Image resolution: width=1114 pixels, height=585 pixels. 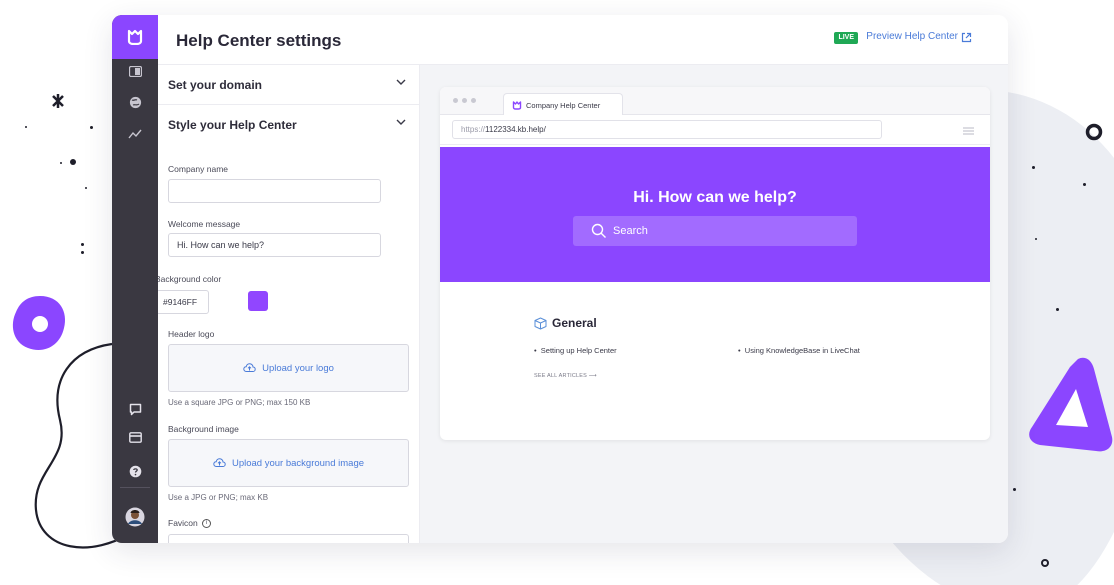 I want to click on url-field: https://1122334.kb.help/, so click(x=667, y=129).